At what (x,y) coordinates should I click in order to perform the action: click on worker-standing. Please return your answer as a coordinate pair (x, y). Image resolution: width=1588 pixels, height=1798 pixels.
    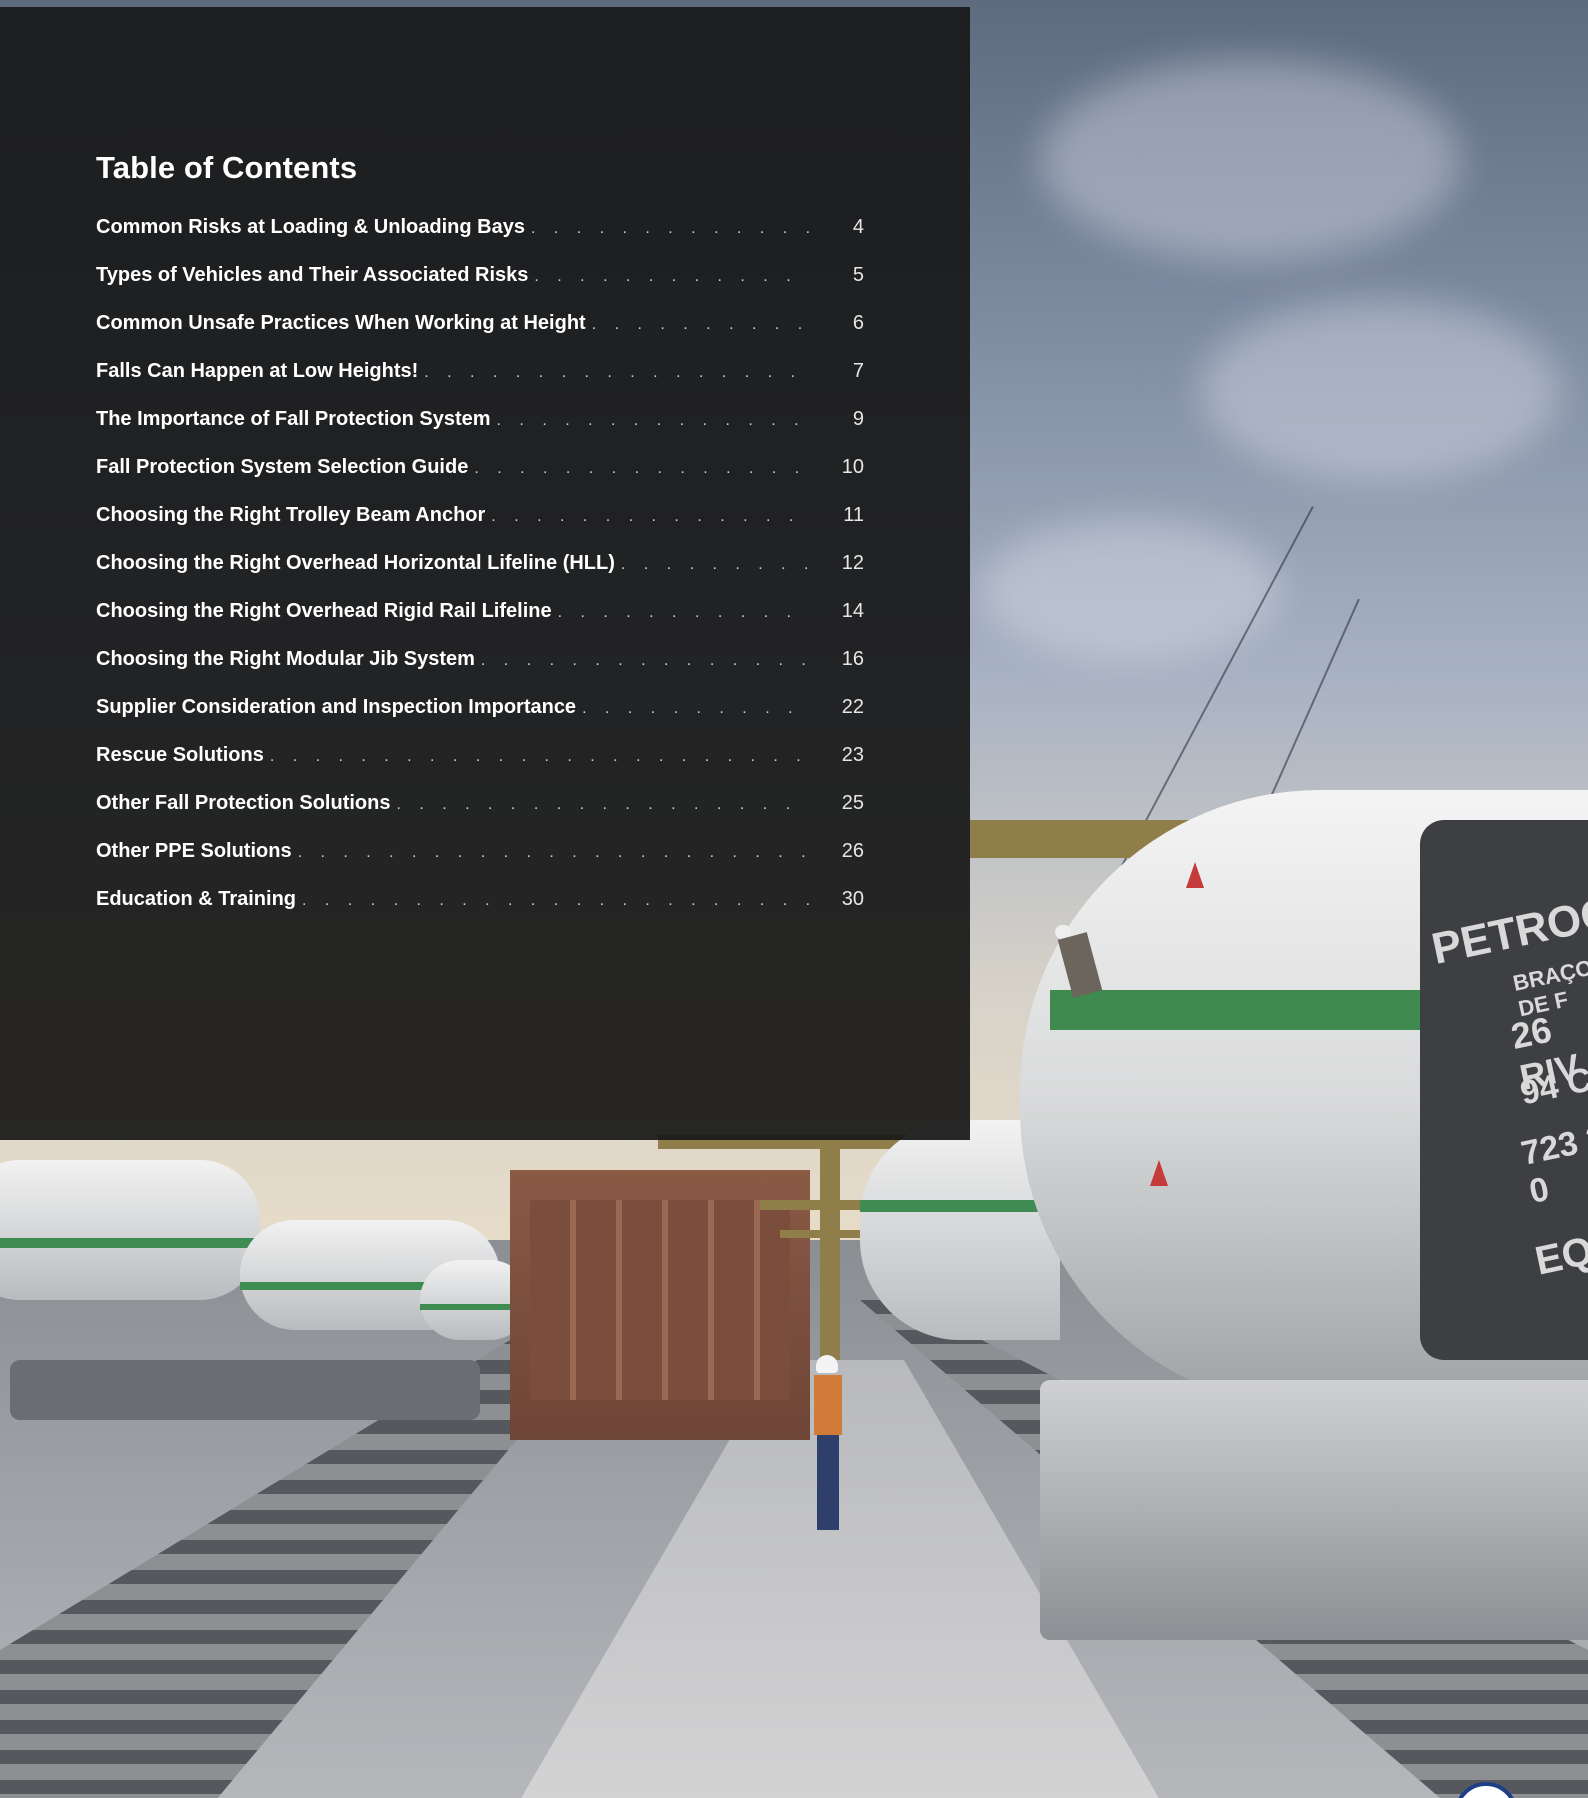
    Looking at the image, I should click on (827, 1445).